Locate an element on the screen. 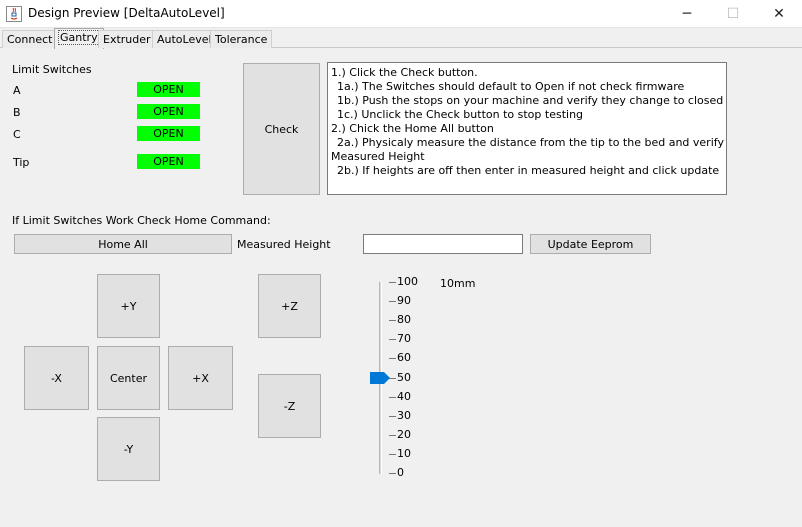 This screenshot has width=802, height=527. tab-tolerance: Tolerance is located at coordinates (241, 39).